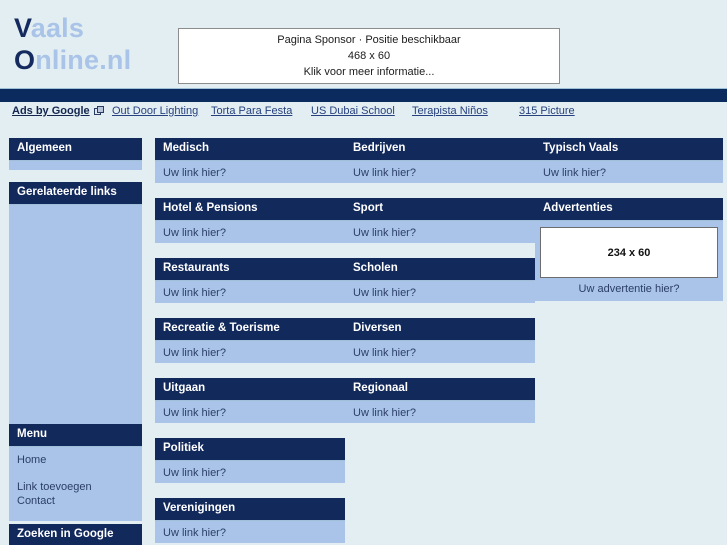 Image resolution: width=727 pixels, height=545 pixels. I want to click on category-panel-diversen: Diversen Uw link hier?, so click(440, 340).